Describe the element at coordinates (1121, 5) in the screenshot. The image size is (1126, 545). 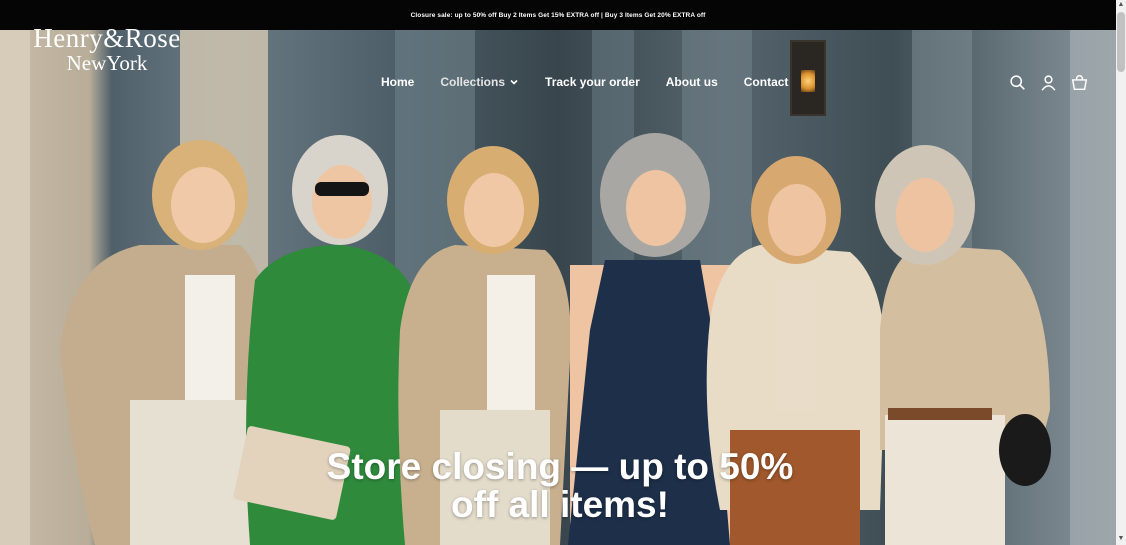
I see `scroll-up-arrow-icon: ▲` at that location.